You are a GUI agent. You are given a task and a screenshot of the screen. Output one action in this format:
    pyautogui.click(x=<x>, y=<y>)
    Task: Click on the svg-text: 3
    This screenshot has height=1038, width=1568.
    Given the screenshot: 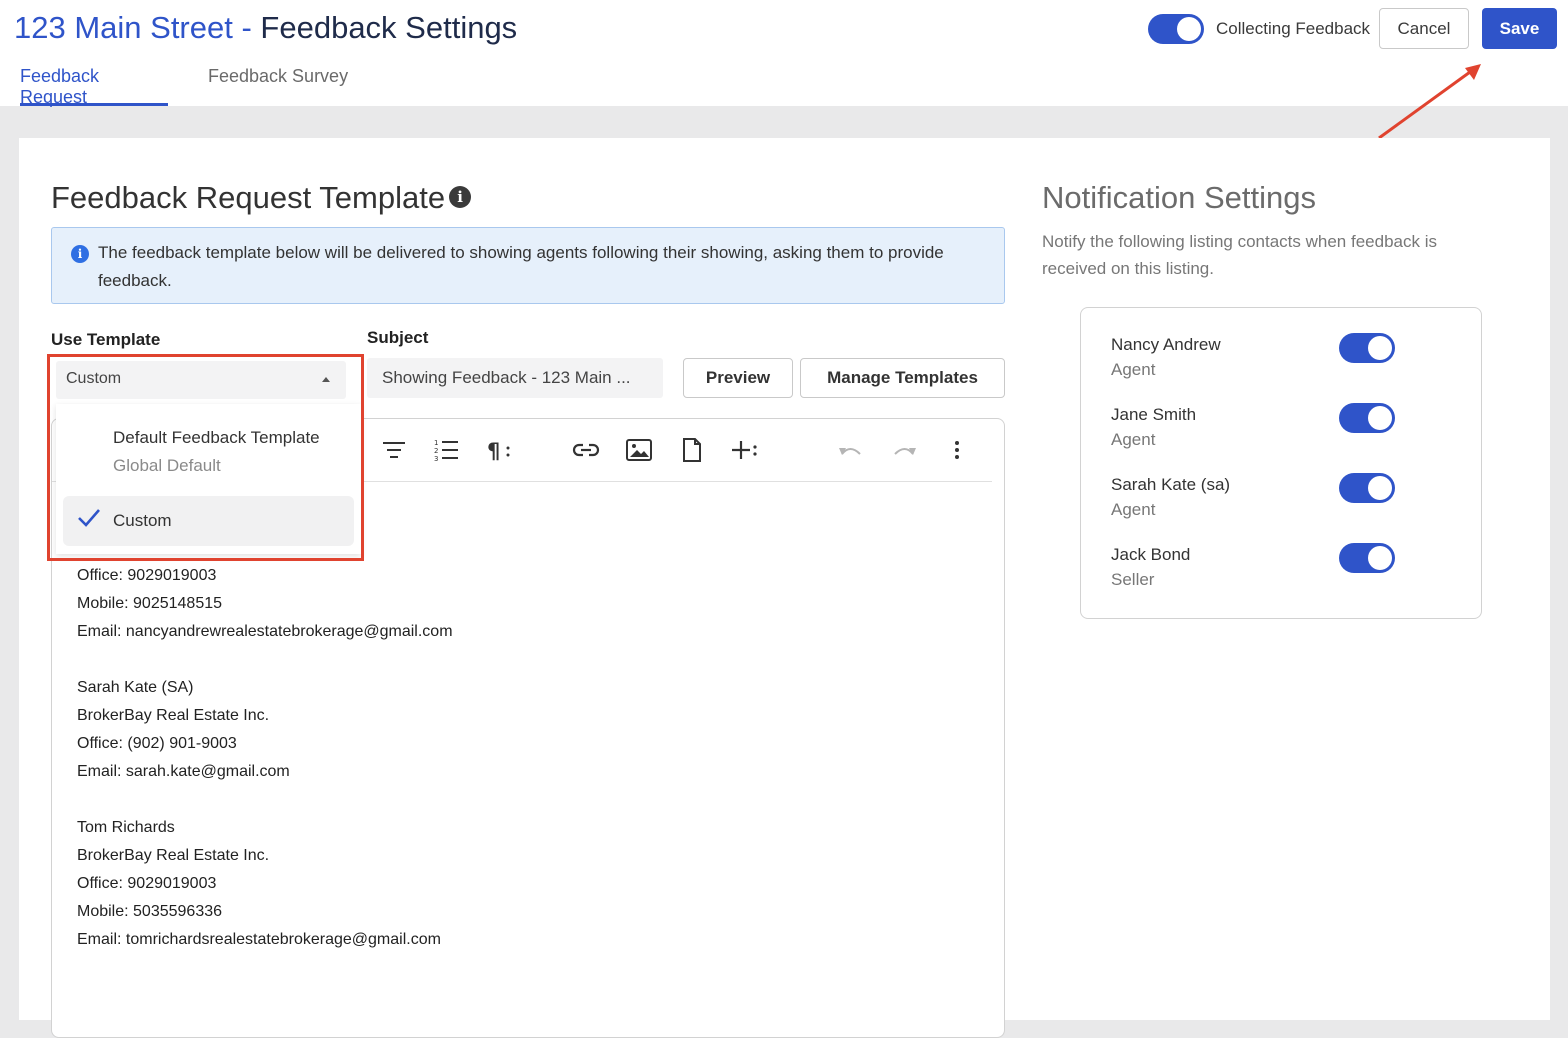 What is the action you would take?
    pyautogui.click(x=436, y=458)
    